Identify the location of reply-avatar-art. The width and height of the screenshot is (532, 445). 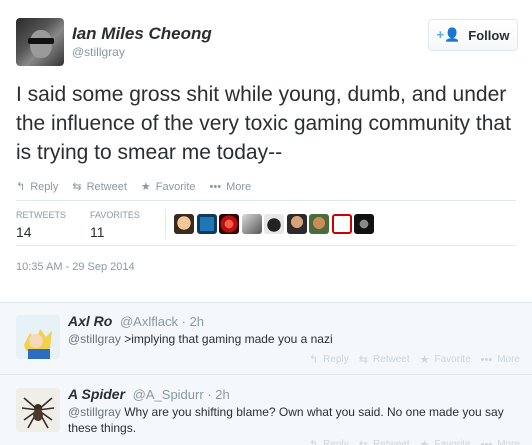
(38, 337).